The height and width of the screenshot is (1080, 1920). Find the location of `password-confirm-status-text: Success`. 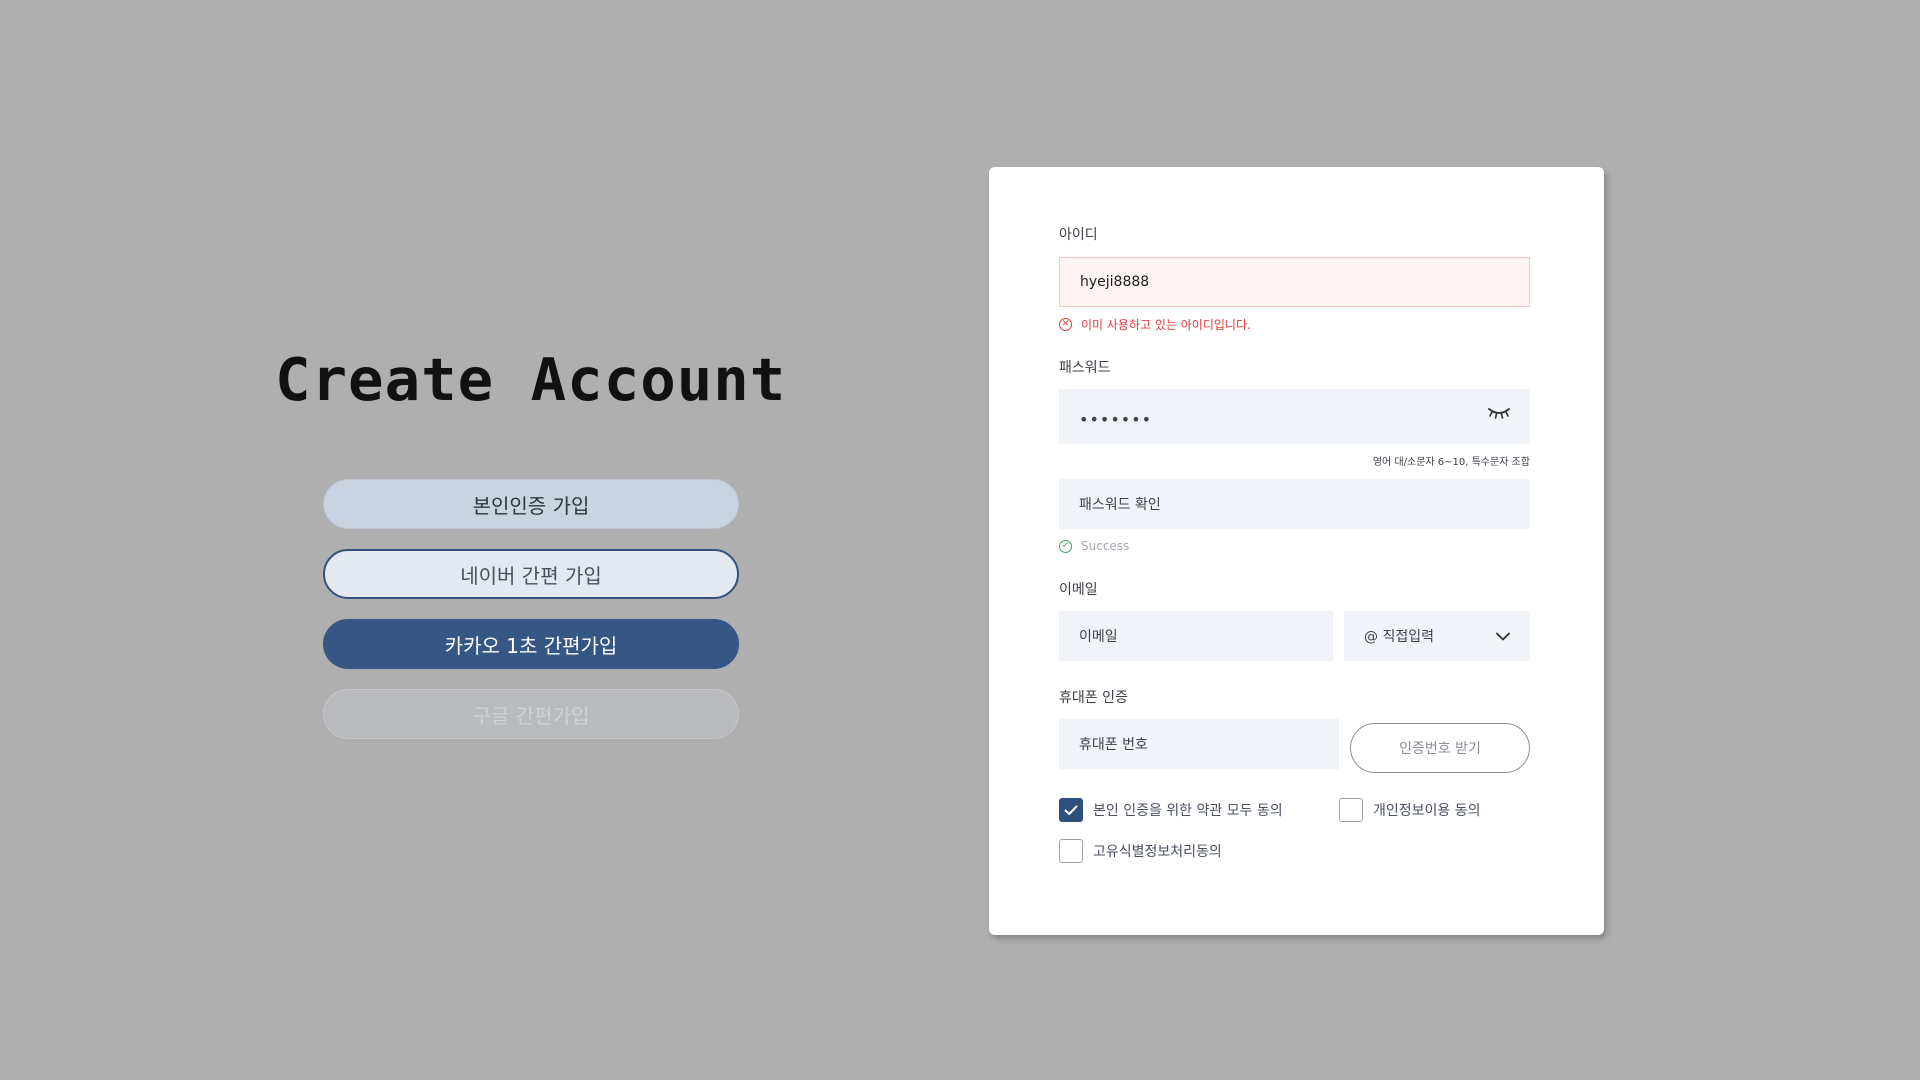

password-confirm-status-text: Success is located at coordinates (1105, 546).